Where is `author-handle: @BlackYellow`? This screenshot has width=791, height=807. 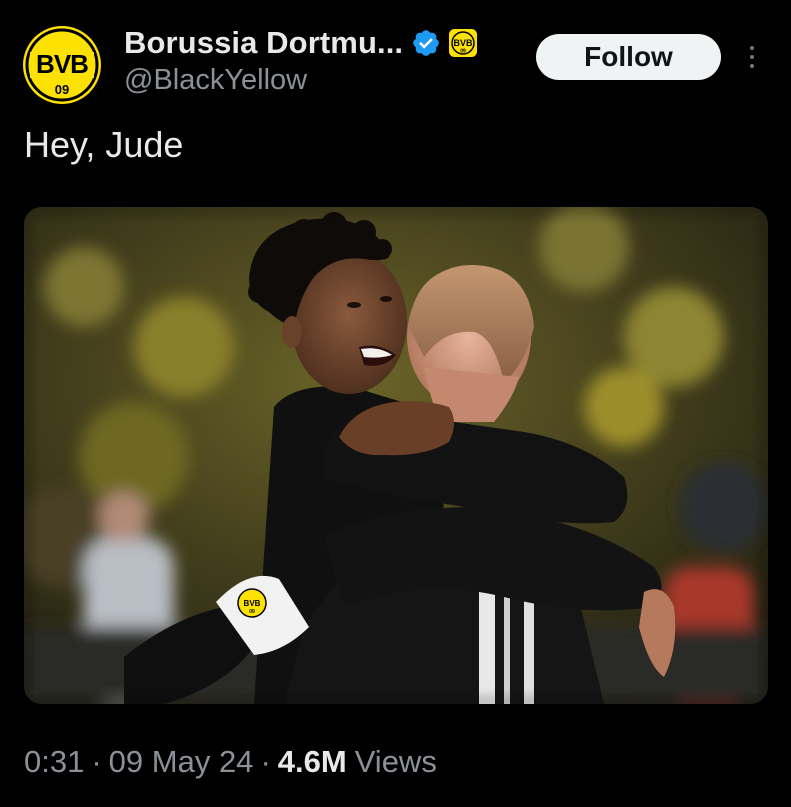
author-handle: @BlackYellow is located at coordinates (215, 80).